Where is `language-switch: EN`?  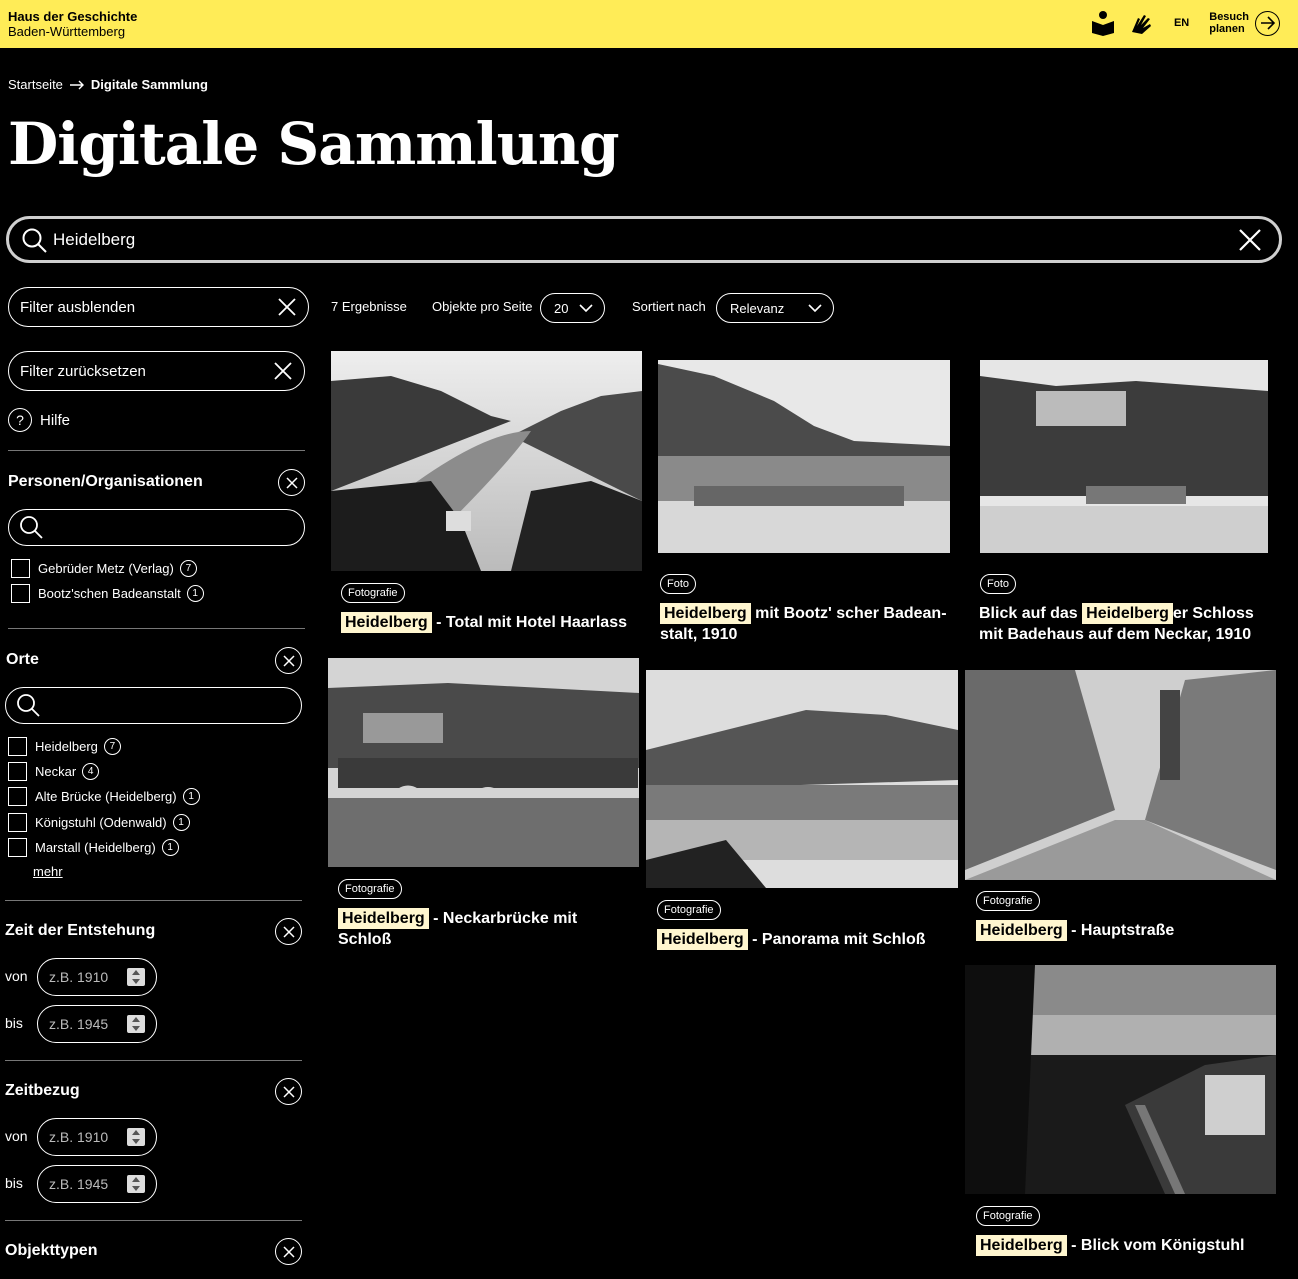
language-switch: EN is located at coordinates (1181, 23).